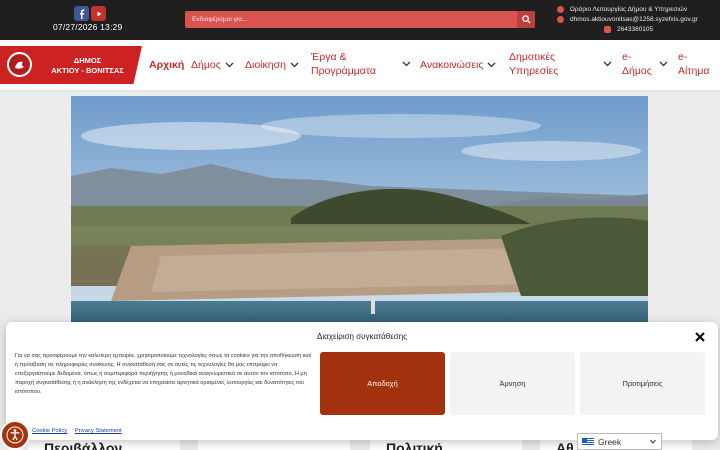 The image size is (720, 450). What do you see at coordinates (382, 383) in the screenshot?
I see `accept-button: Αποδοχή` at bounding box center [382, 383].